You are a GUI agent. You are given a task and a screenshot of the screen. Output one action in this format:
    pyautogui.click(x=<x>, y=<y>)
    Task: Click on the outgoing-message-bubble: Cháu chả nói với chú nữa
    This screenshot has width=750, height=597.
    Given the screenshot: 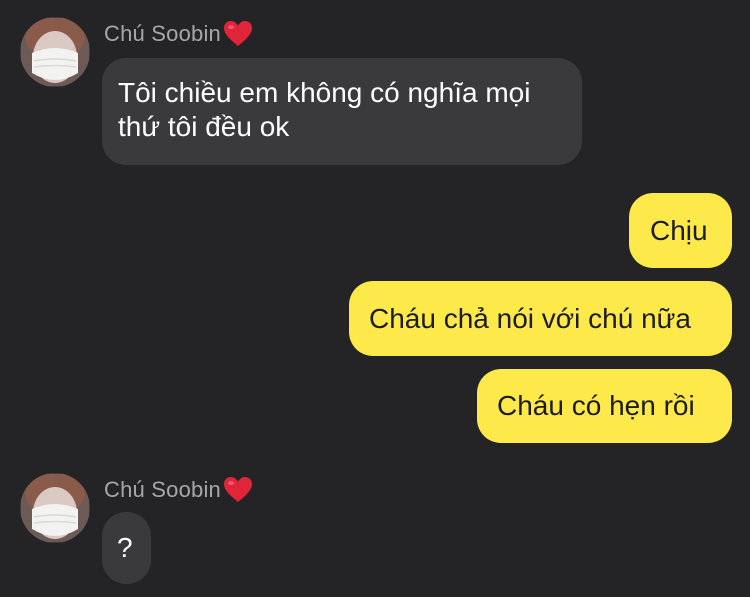 What is the action you would take?
    pyautogui.click(x=540, y=318)
    